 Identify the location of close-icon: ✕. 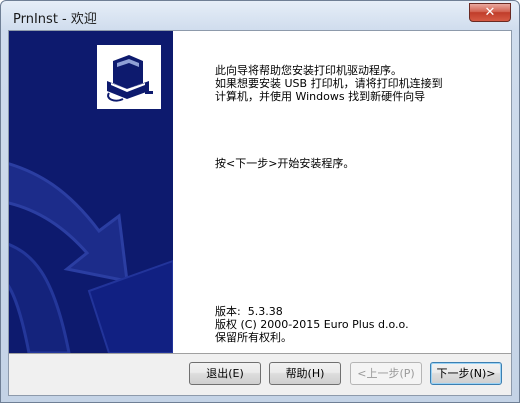
(490, 12).